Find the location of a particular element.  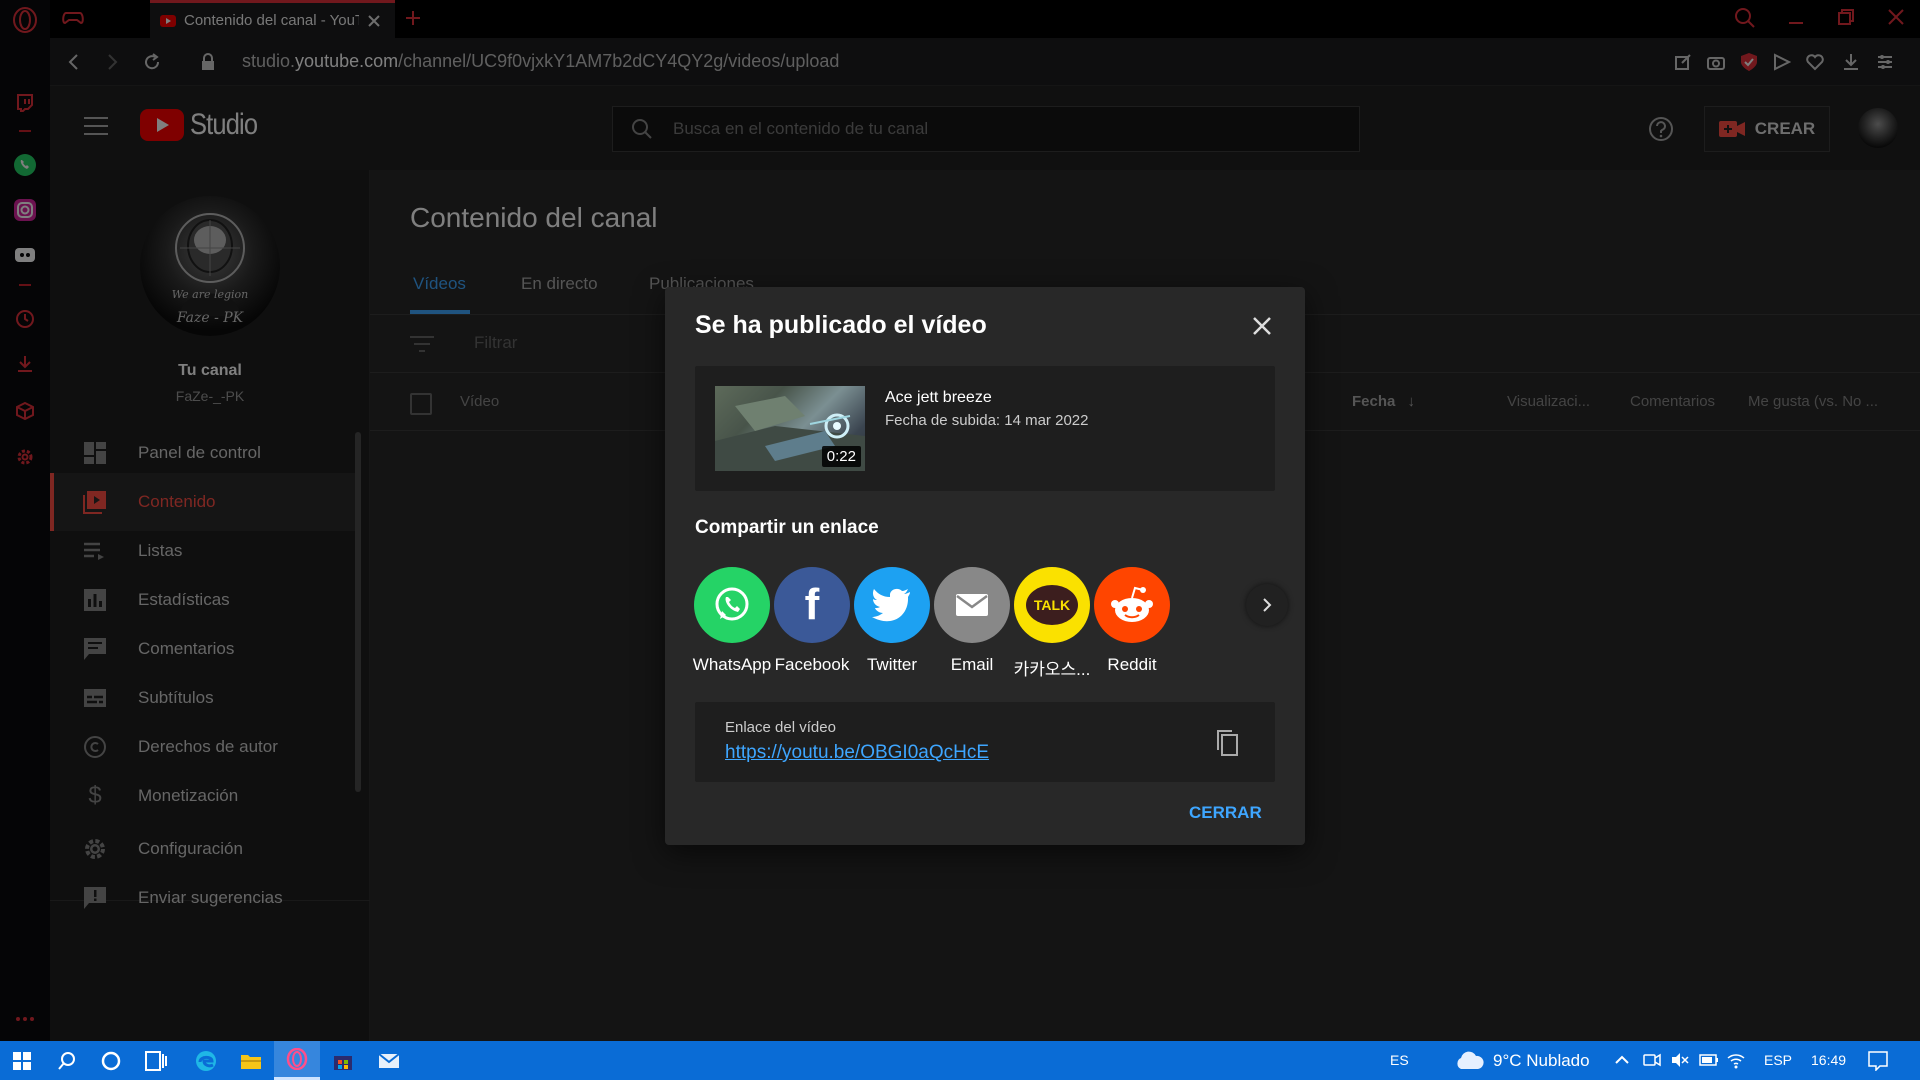

battery-icon is located at coordinates (1709, 1060).